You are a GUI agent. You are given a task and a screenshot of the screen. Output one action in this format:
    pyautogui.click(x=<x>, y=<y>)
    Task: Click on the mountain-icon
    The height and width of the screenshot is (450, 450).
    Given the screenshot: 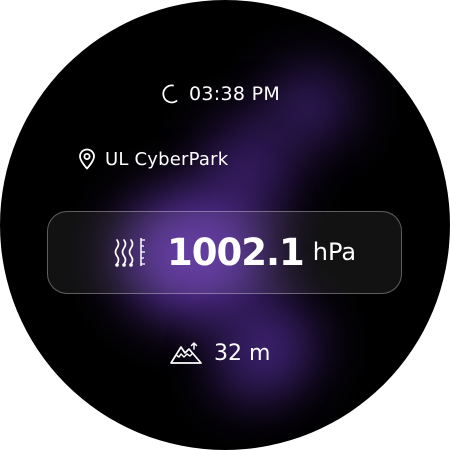 What is the action you would take?
    pyautogui.click(x=186, y=353)
    